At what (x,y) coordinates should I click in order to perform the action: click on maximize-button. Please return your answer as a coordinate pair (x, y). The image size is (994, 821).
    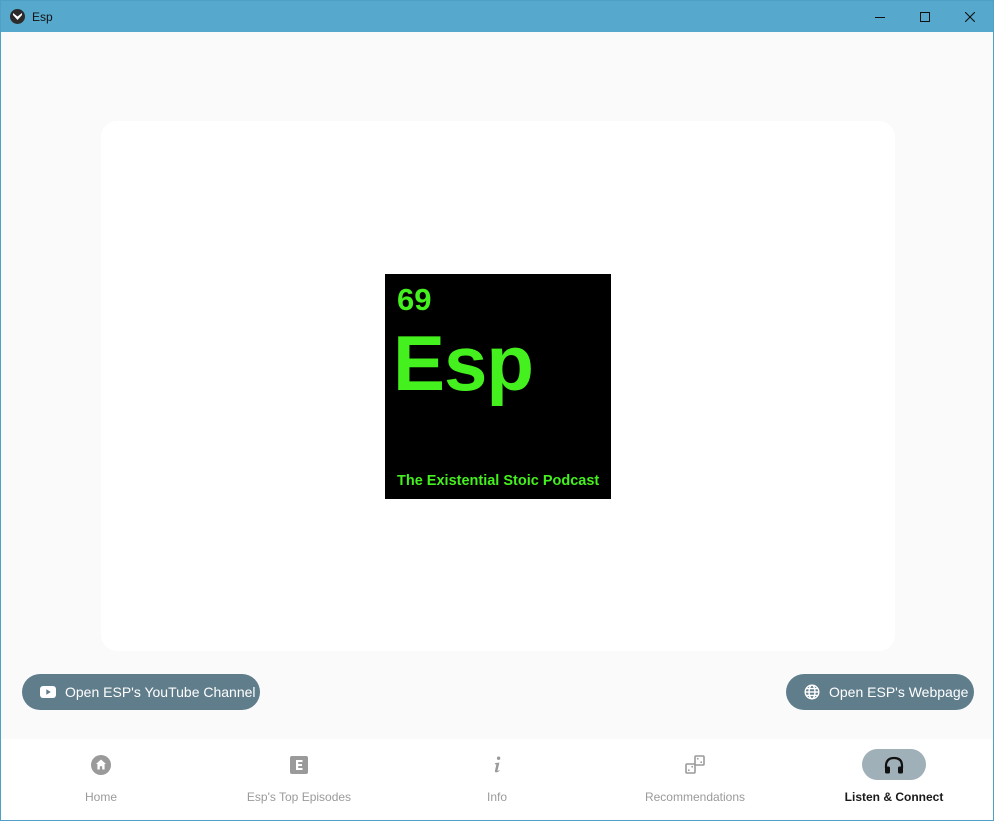
    Looking at the image, I should click on (925, 16).